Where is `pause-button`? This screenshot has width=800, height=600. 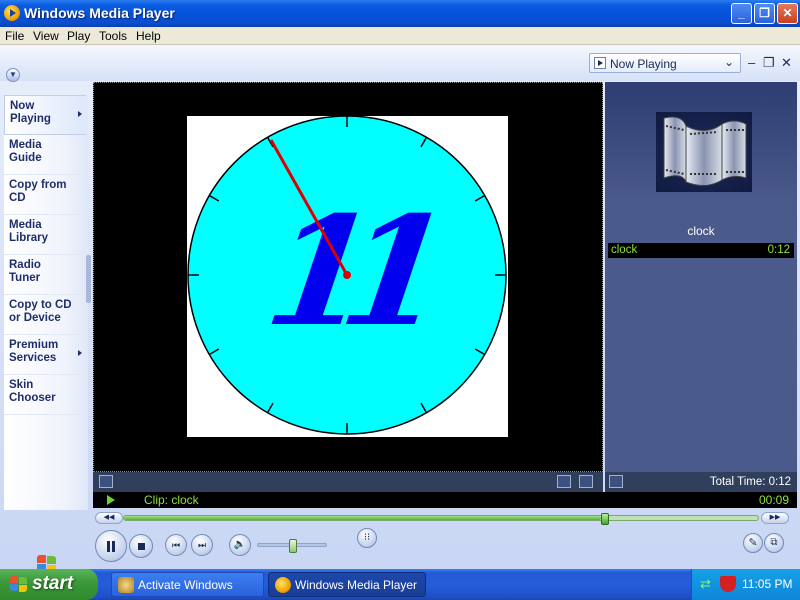 pause-button is located at coordinates (111, 546).